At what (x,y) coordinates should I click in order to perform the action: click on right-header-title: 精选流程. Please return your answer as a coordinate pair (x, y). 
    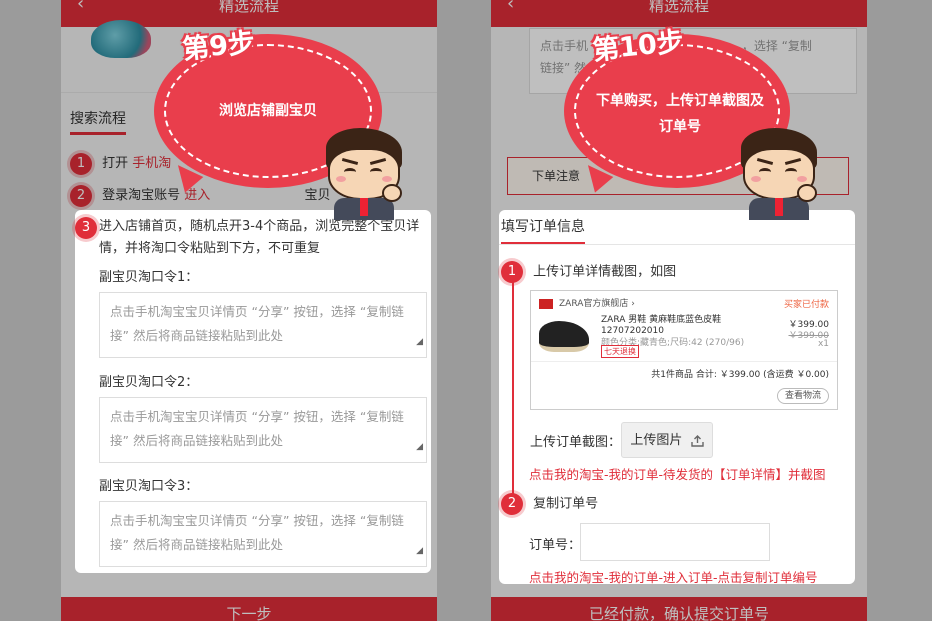
    Looking at the image, I should click on (678, 7).